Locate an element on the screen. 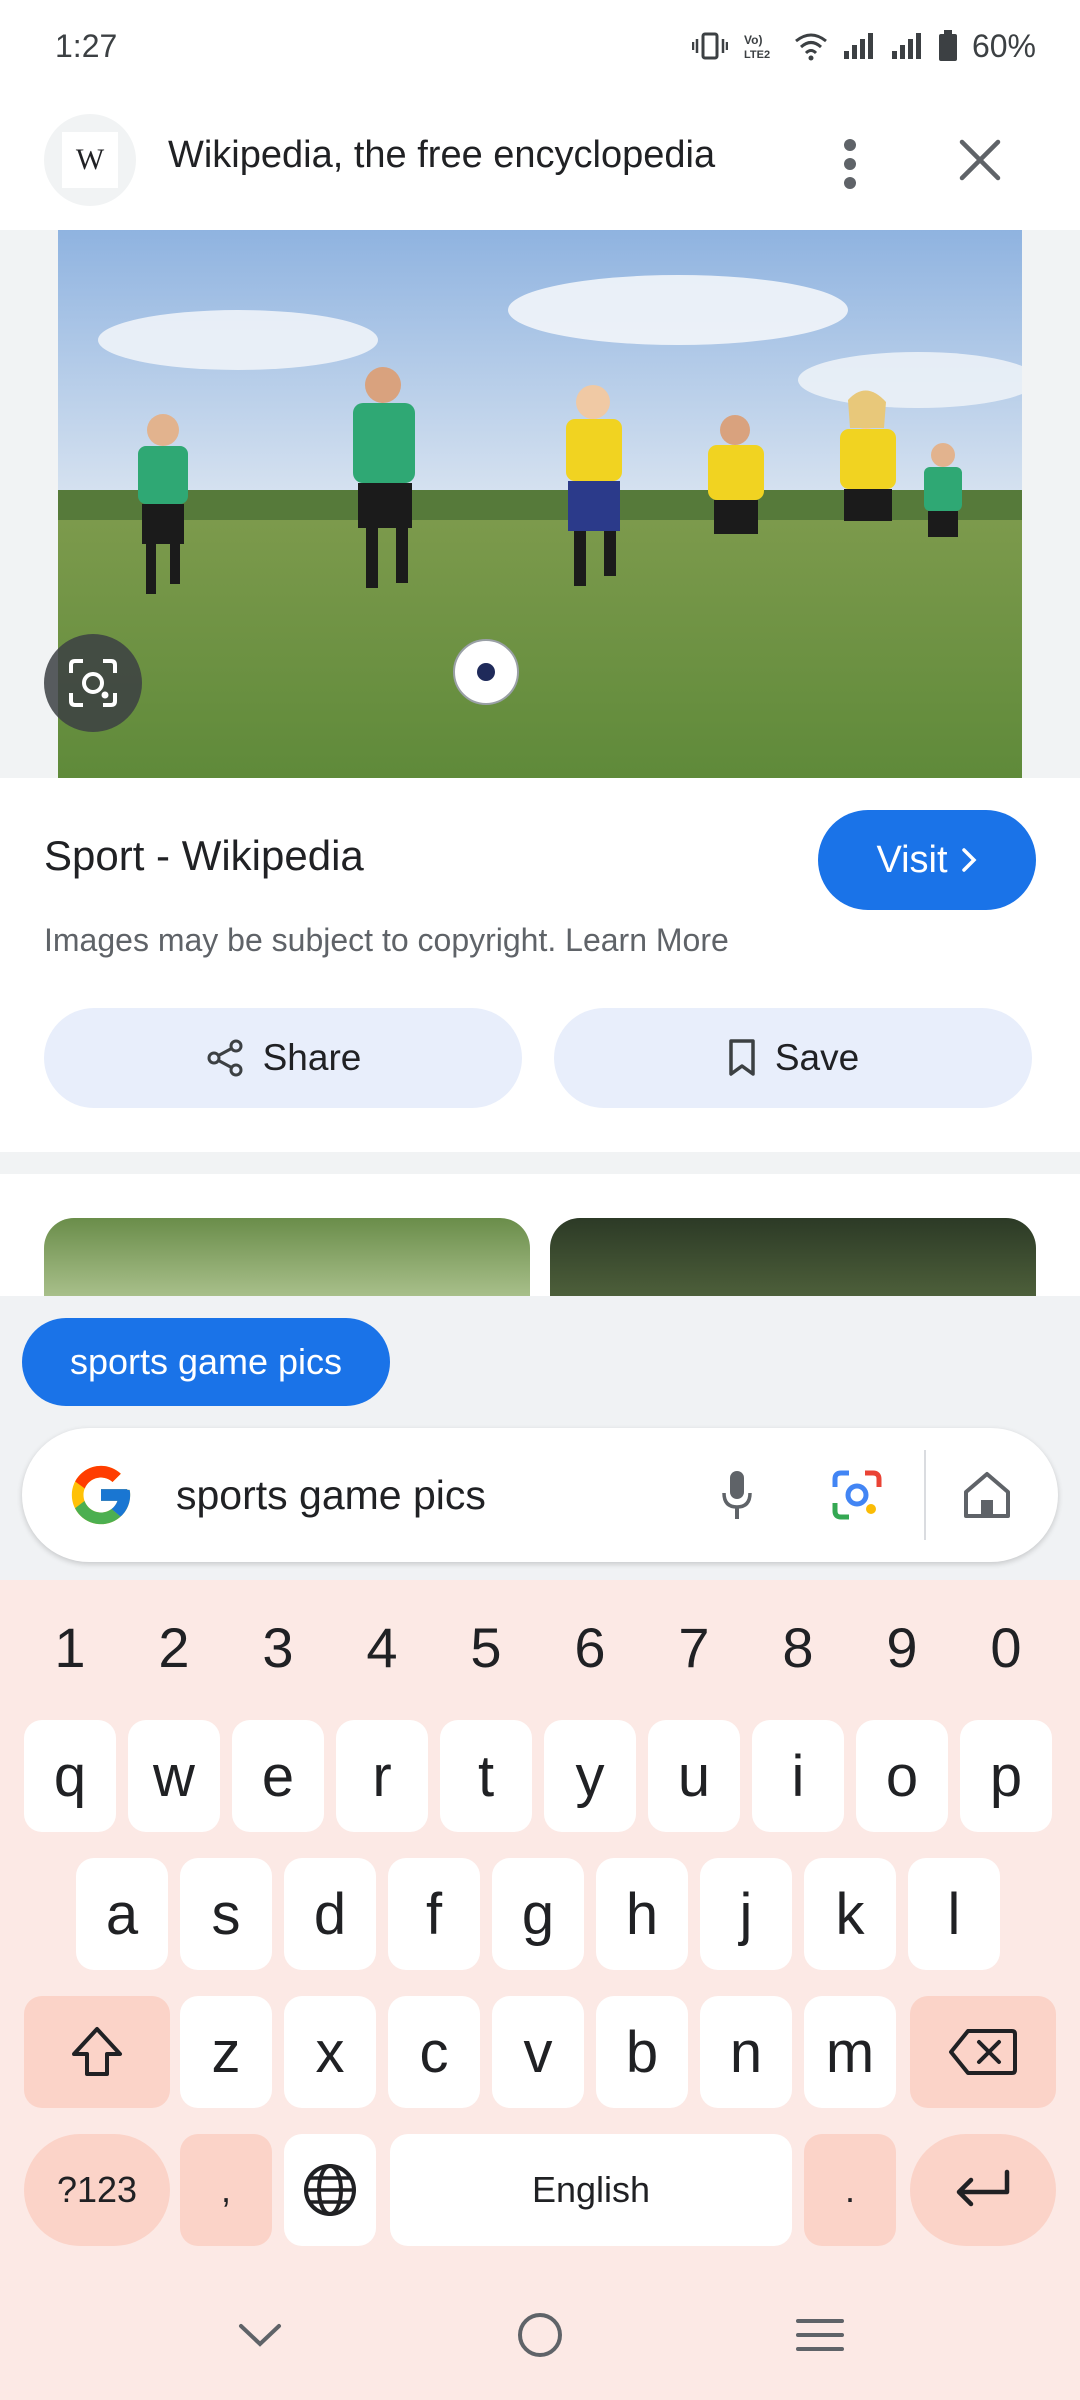  enter-key is located at coordinates (983, 2190).